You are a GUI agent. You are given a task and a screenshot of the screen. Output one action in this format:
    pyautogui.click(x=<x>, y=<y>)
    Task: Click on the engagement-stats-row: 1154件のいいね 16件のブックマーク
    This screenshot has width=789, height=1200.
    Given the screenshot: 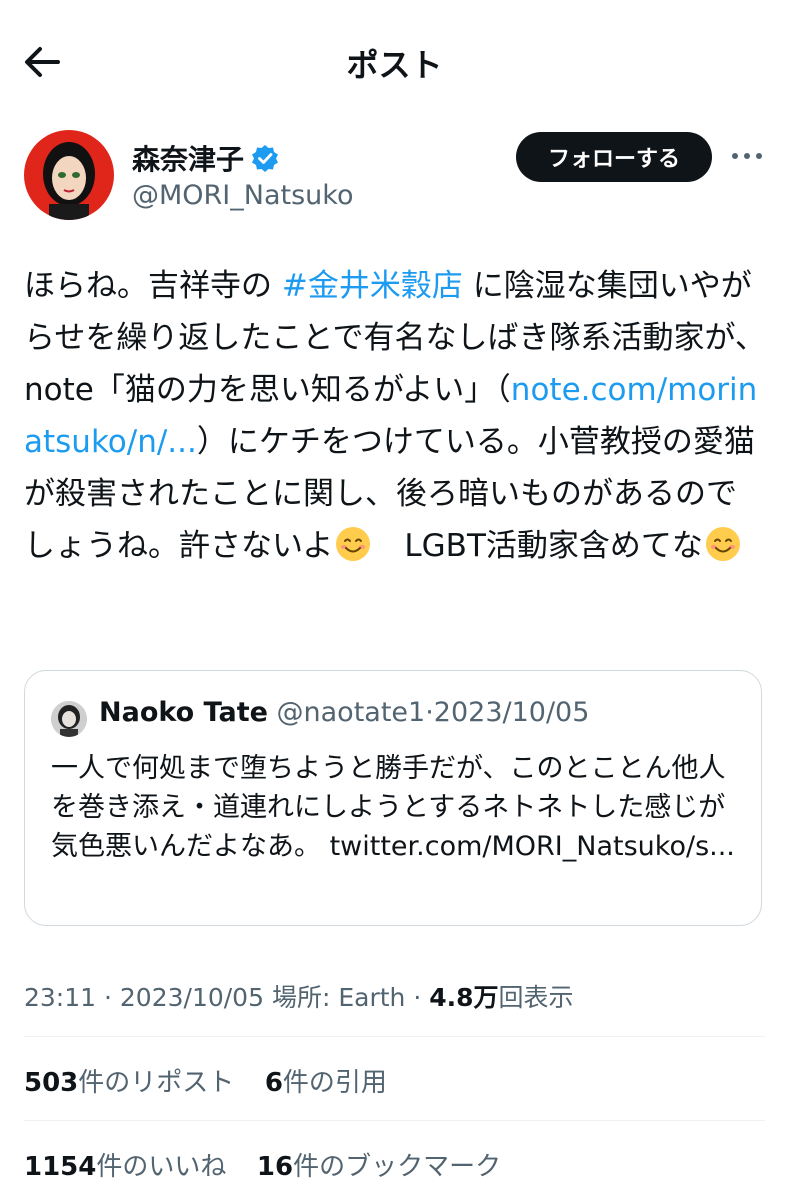 What is the action you would take?
    pyautogui.click(x=262, y=1164)
    